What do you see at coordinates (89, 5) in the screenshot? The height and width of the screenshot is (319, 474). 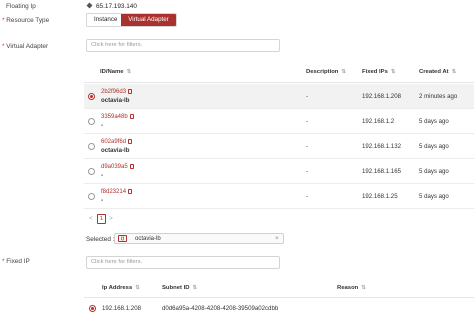 I see `floating-ip-icon` at bounding box center [89, 5].